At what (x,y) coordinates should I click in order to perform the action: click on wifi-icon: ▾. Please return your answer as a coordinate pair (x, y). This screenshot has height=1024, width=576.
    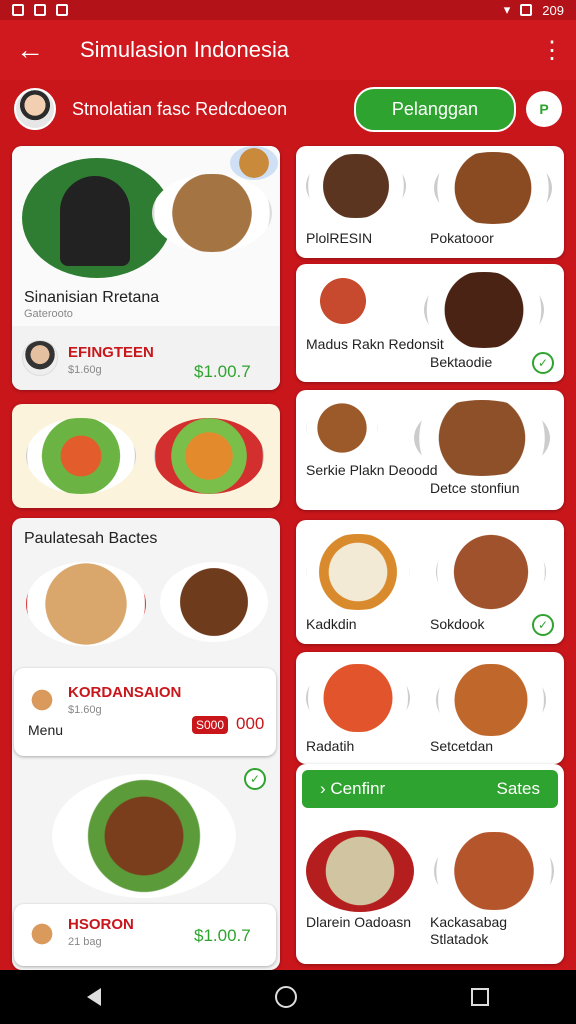
    Looking at the image, I should click on (507, 9).